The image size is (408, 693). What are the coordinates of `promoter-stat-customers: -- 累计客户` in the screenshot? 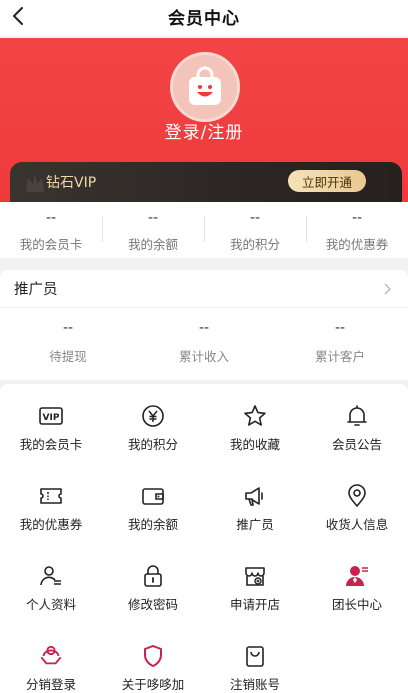 It's located at (340, 336).